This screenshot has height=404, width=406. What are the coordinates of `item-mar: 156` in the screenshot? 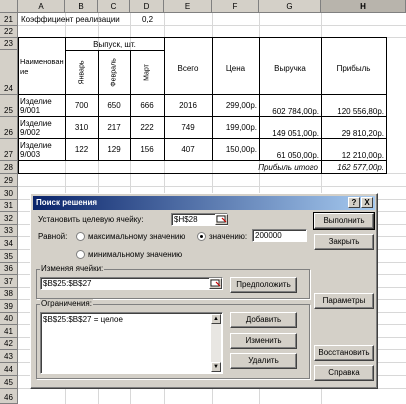 It's located at (147, 149).